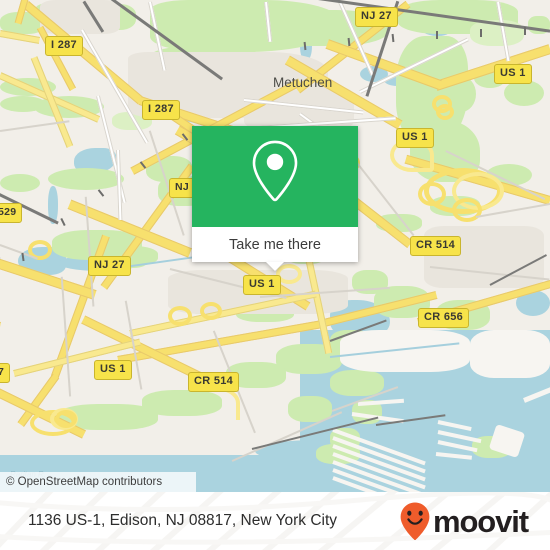  I want to click on city-label-metuchen: Metuchen, so click(303, 82).